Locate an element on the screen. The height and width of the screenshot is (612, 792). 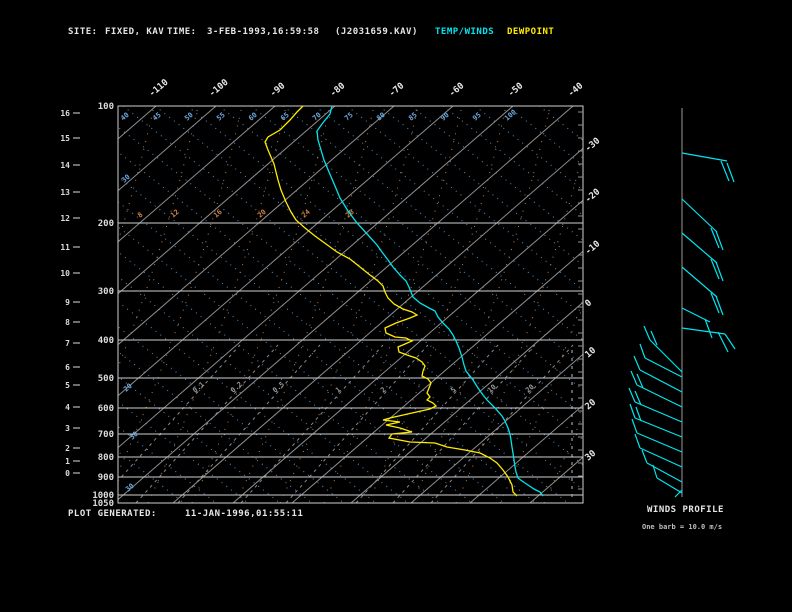
svg-text: -60 is located at coordinates (457, 90).